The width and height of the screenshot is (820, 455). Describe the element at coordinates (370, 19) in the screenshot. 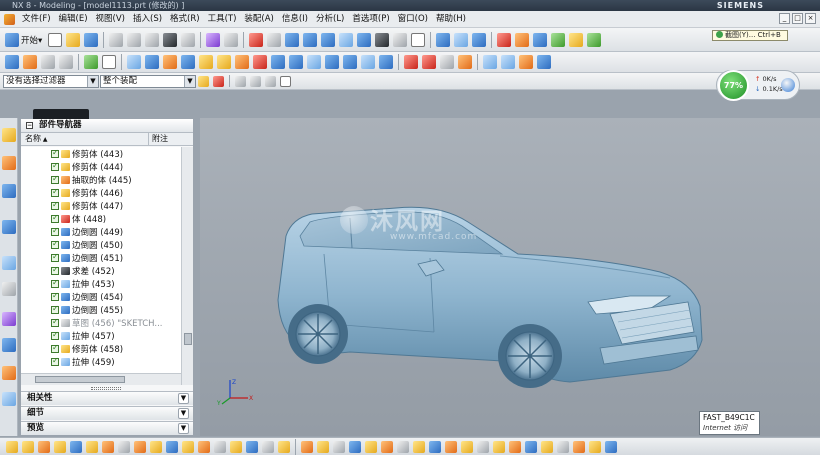

I see `menu-preferences: 首选项(P)` at that location.